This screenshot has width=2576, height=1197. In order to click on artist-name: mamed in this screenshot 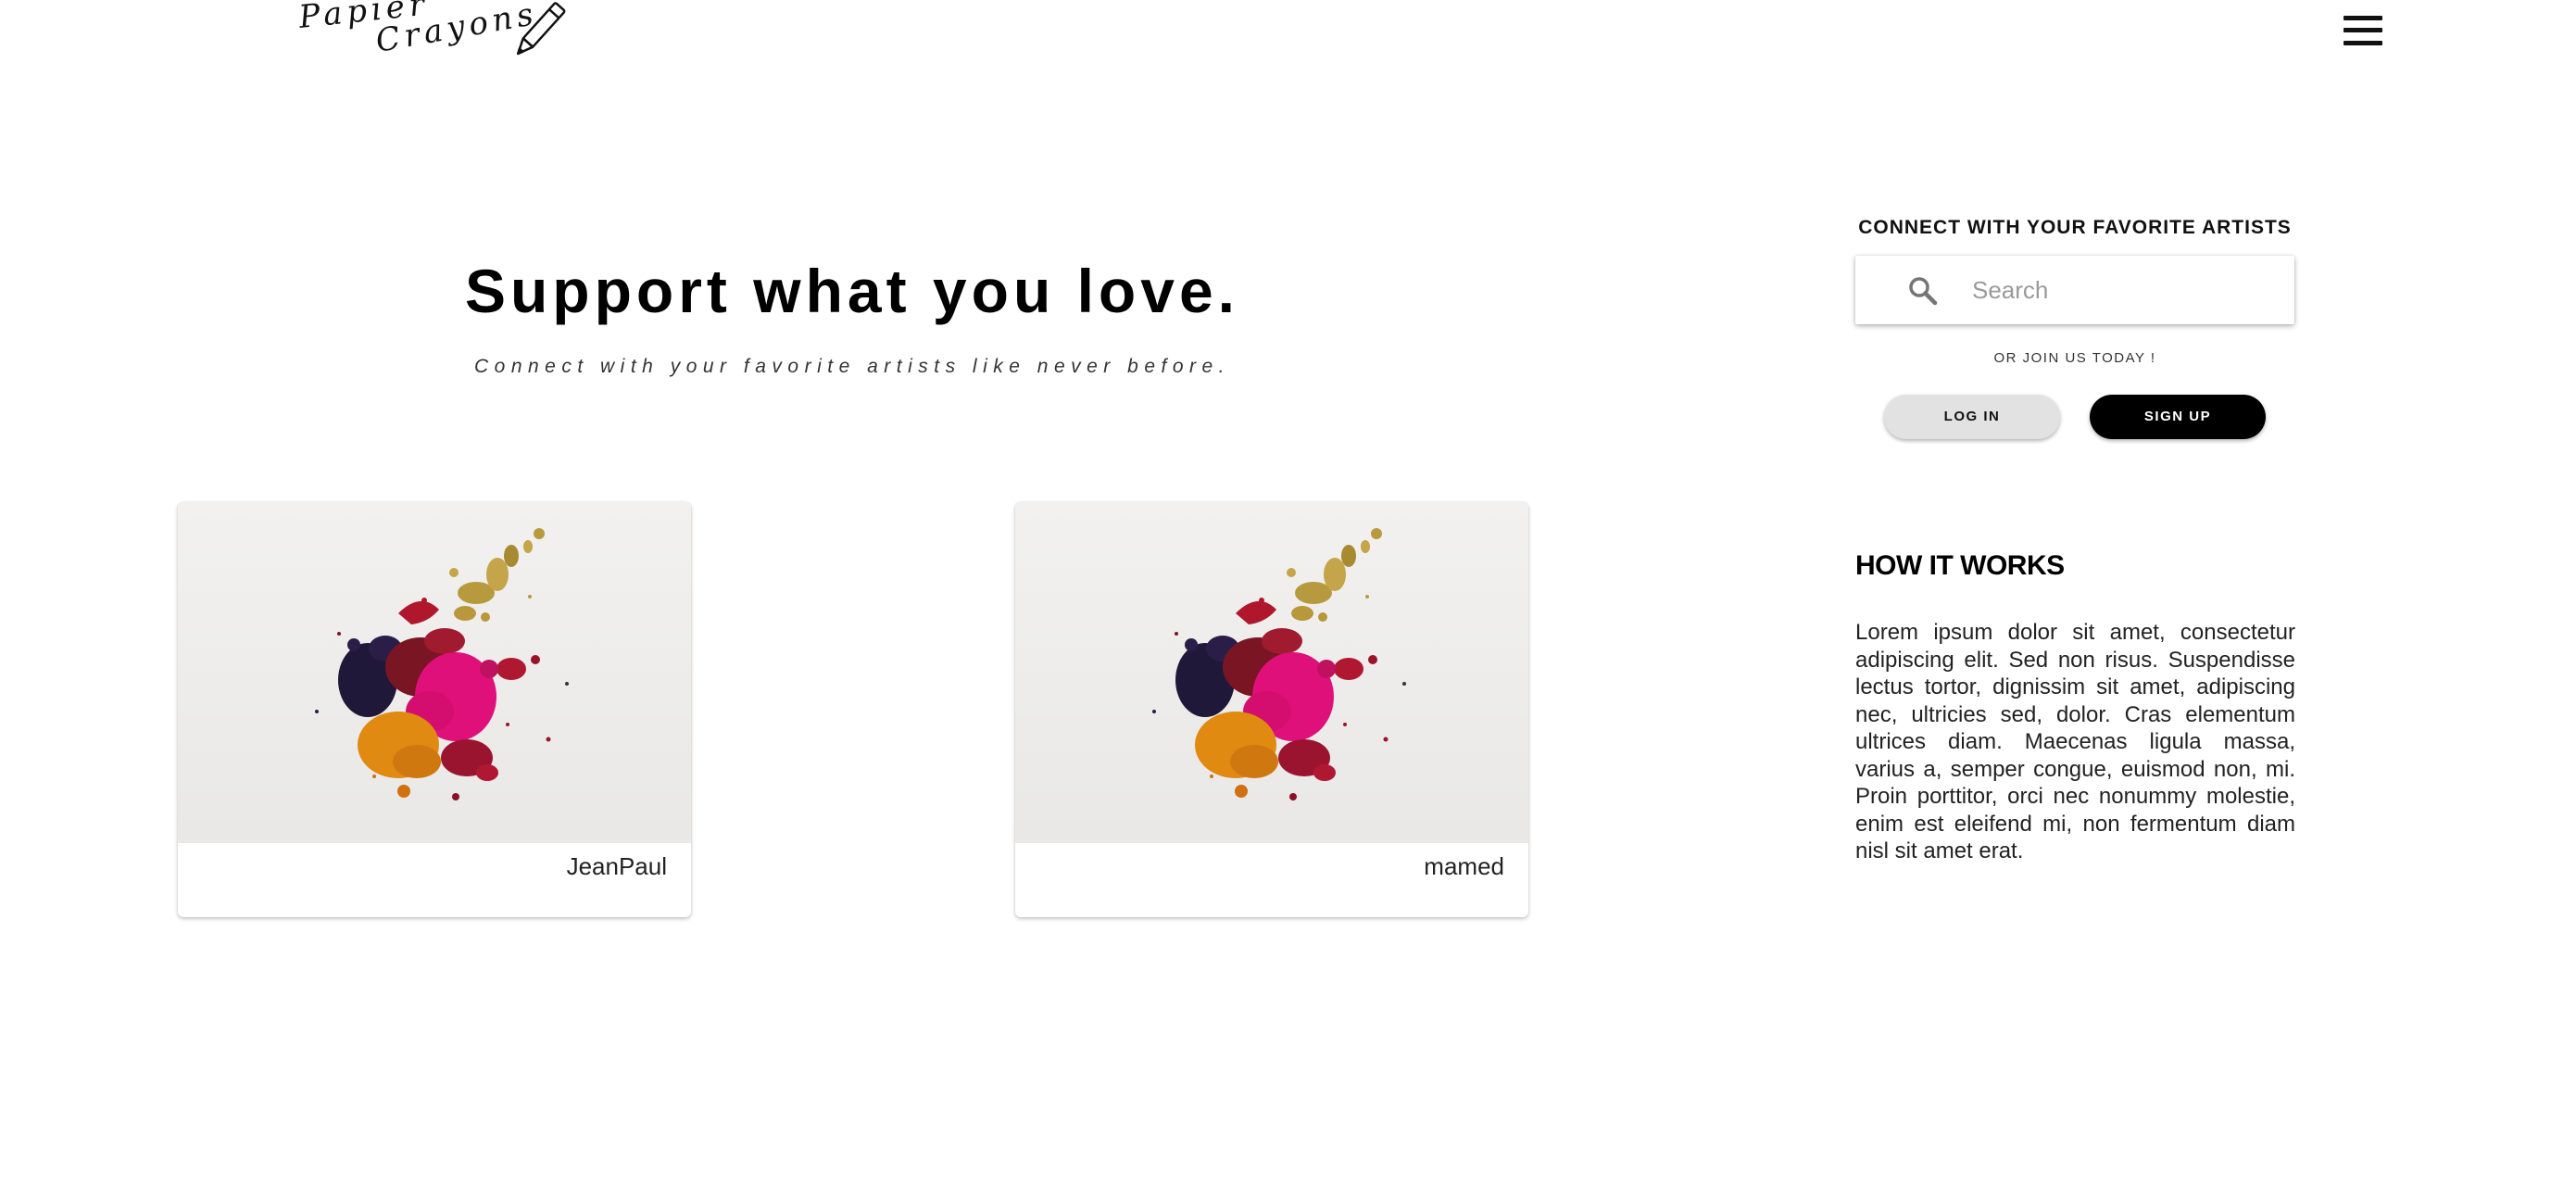, I will do `click(1464, 866)`.